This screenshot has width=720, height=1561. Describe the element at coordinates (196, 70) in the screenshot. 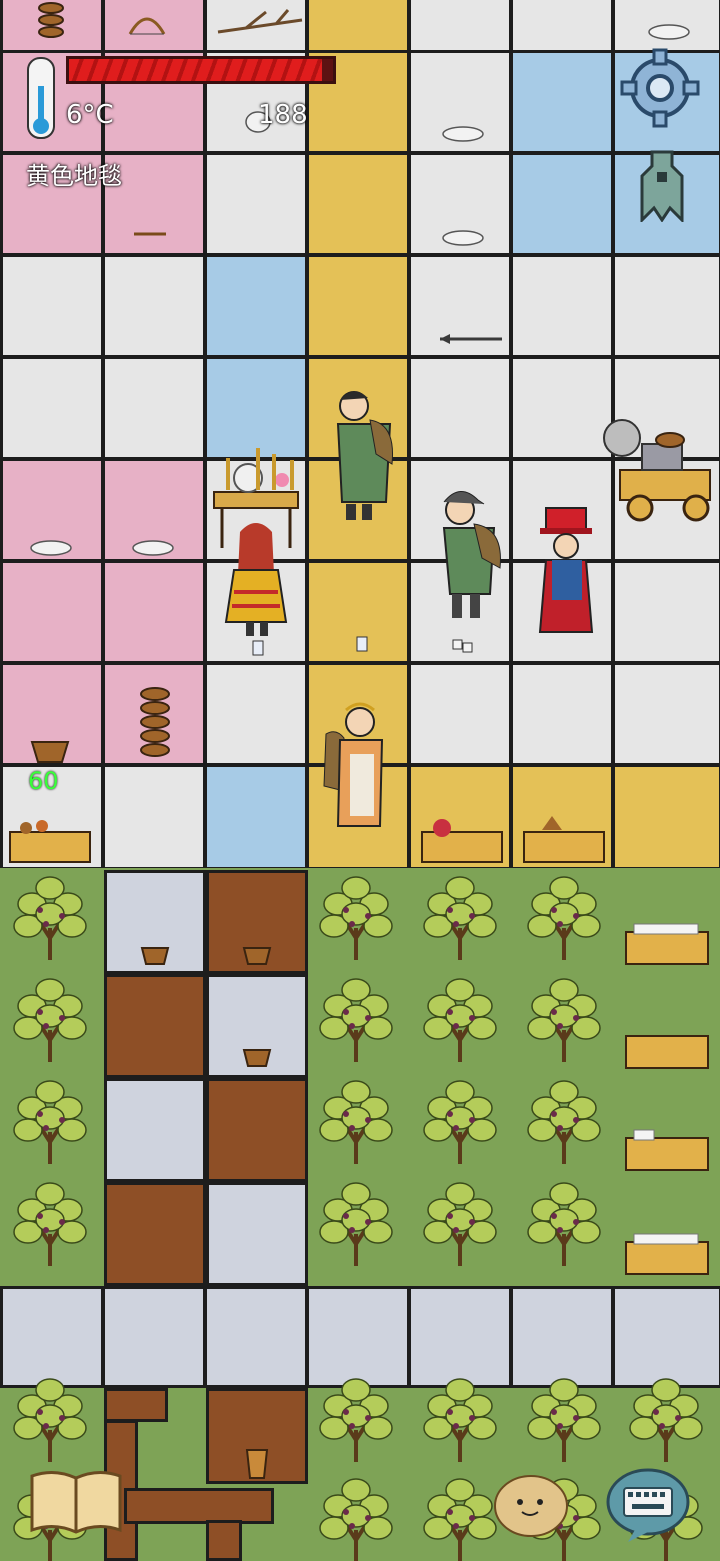

I see `health-bar-fill` at that location.